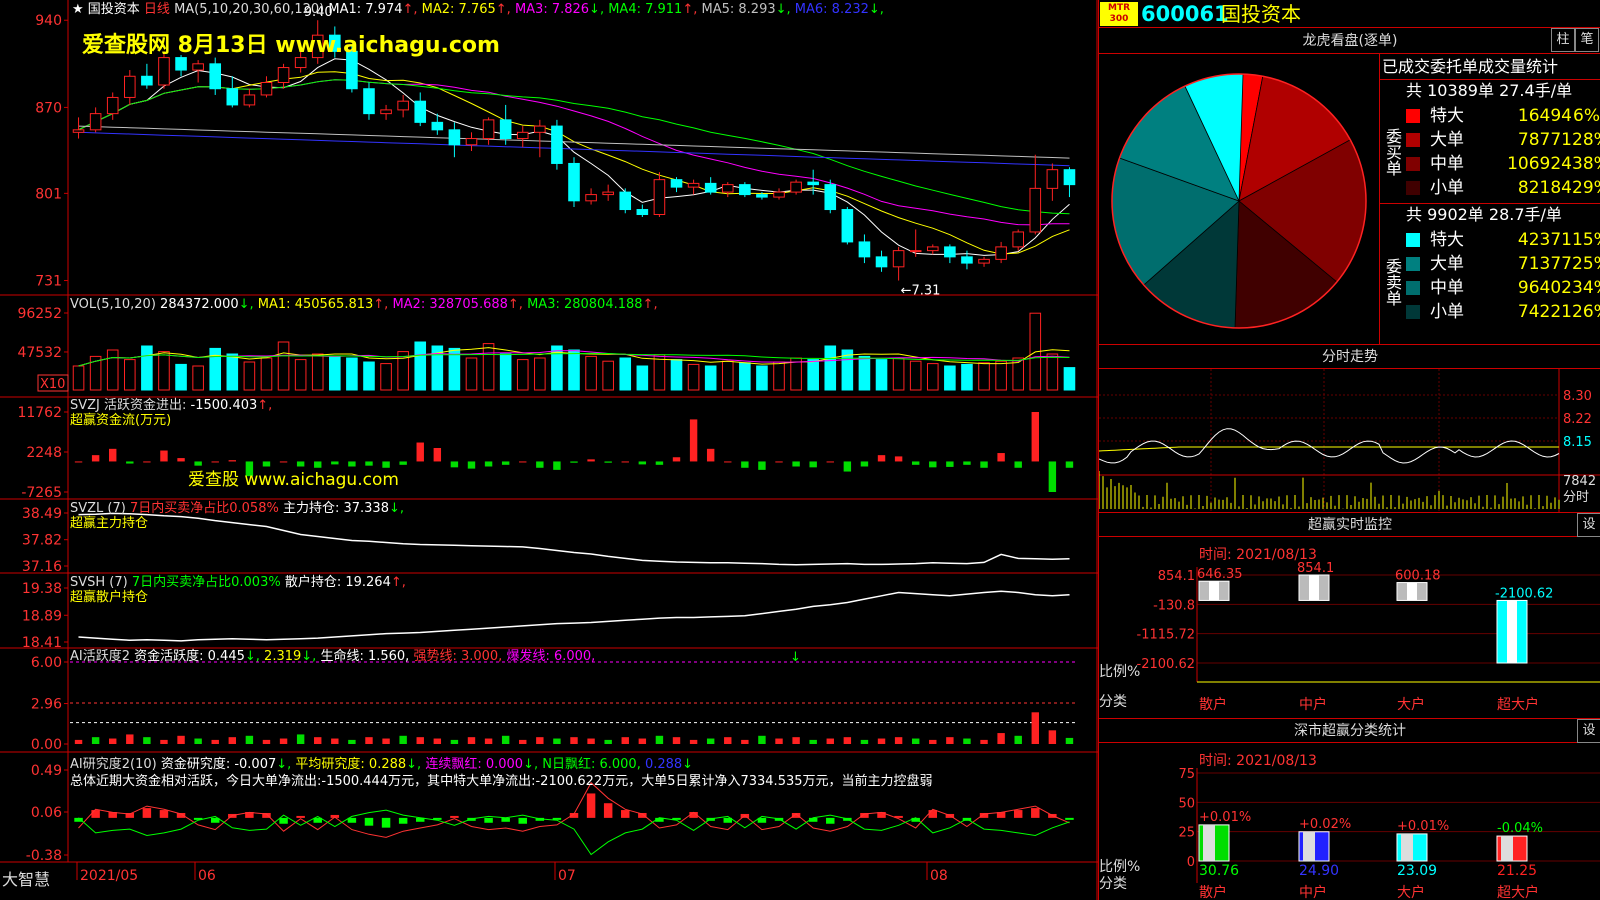  Describe the element at coordinates (237, 508) in the screenshot. I see `svzl-legend: SVZL (7) 7日内买卖净占比0.058% 主力持仓: 37.338↓,` at that location.